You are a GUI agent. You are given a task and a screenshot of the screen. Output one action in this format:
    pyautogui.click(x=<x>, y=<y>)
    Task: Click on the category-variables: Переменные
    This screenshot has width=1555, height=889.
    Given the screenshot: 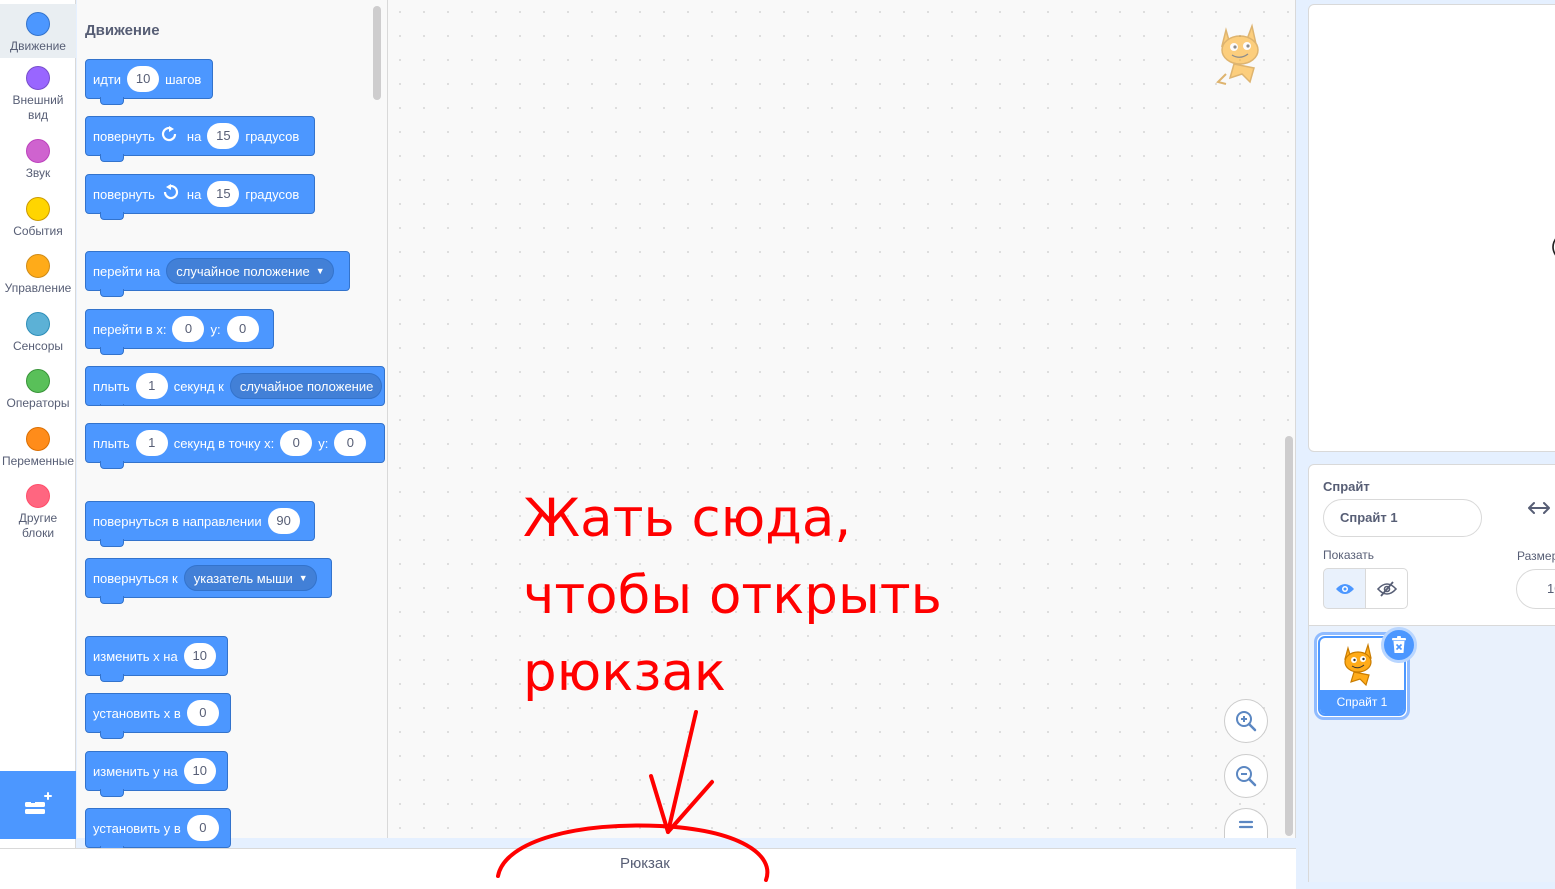 What is the action you would take?
    pyautogui.click(x=38, y=448)
    